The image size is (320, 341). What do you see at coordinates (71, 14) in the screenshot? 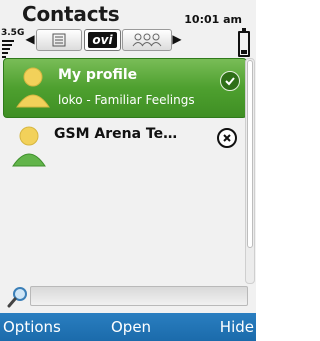
I see `page-title: Contacts` at bounding box center [71, 14].